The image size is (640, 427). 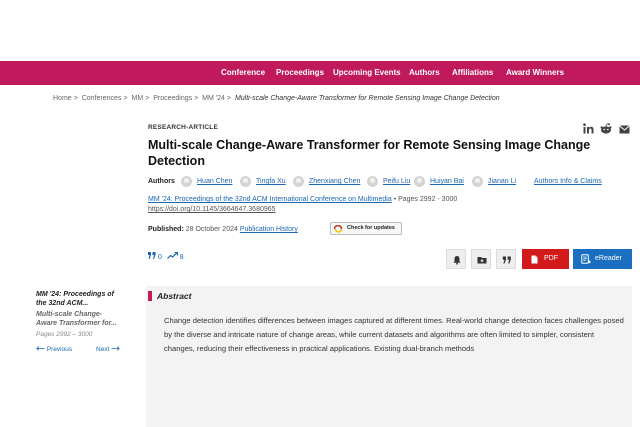 What do you see at coordinates (396, 181) in the screenshot?
I see `author-name: Peifu Liu` at bounding box center [396, 181].